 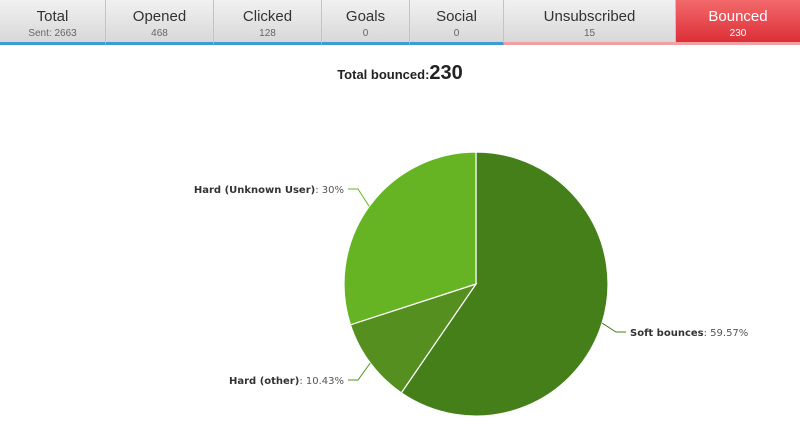 I want to click on data-label-value: : 30%, so click(x=329, y=190).